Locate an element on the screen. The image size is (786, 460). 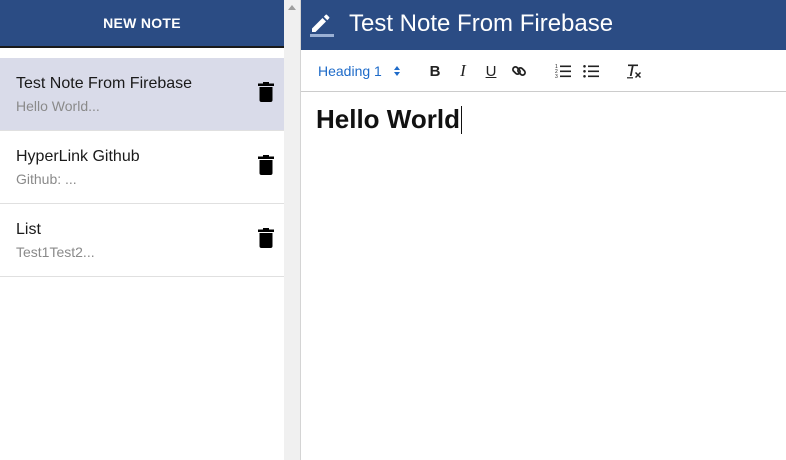
clear-format-icon is located at coordinates (634, 71).